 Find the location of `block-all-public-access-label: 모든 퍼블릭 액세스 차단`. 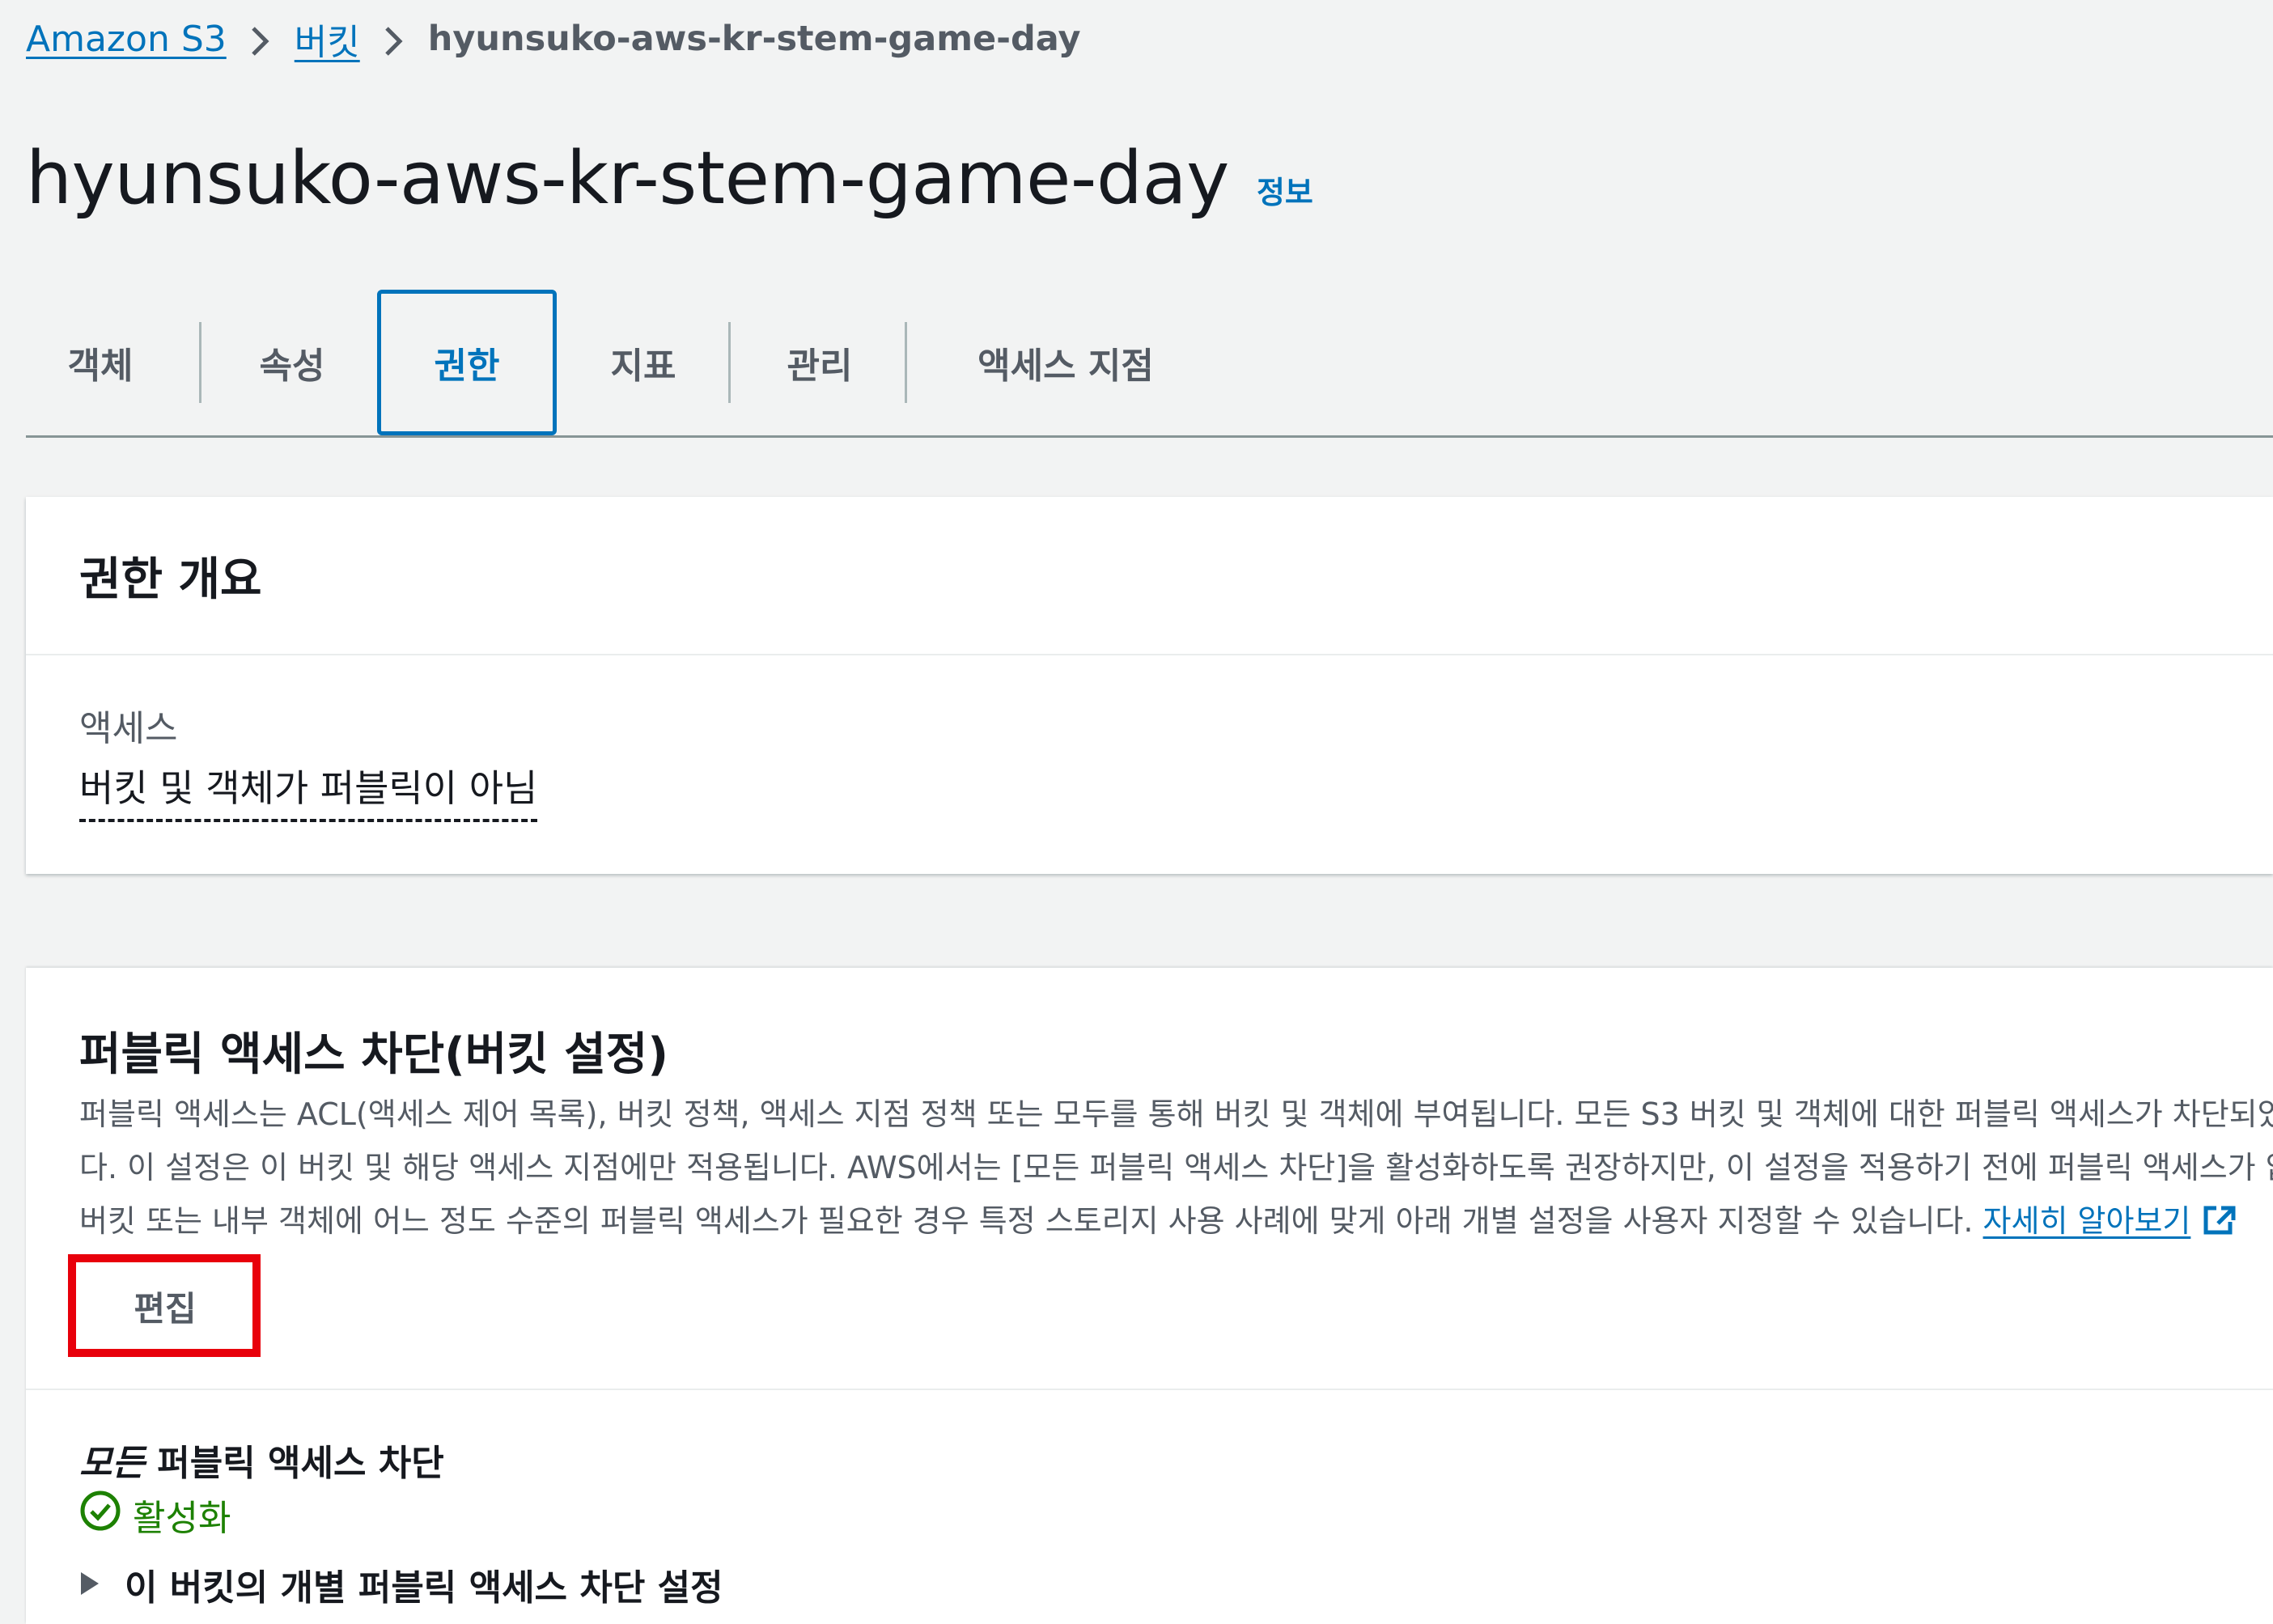

block-all-public-access-label: 모든 퍼블릭 액세스 차단 is located at coordinates (261, 1460).